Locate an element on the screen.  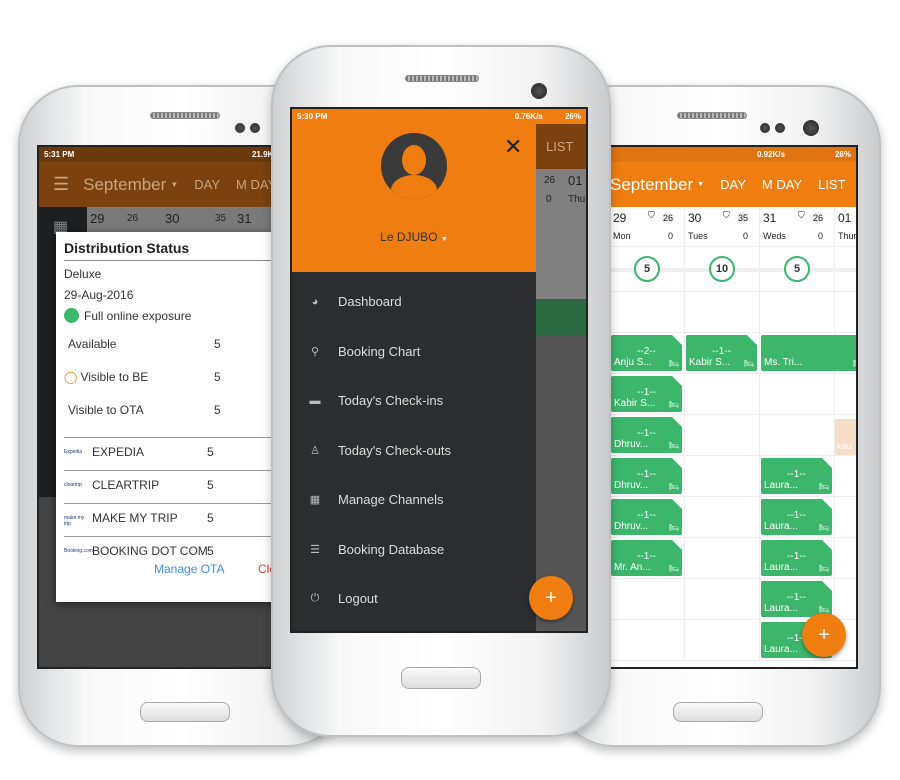
time: 5:30 PM is located at coordinates (312, 116).